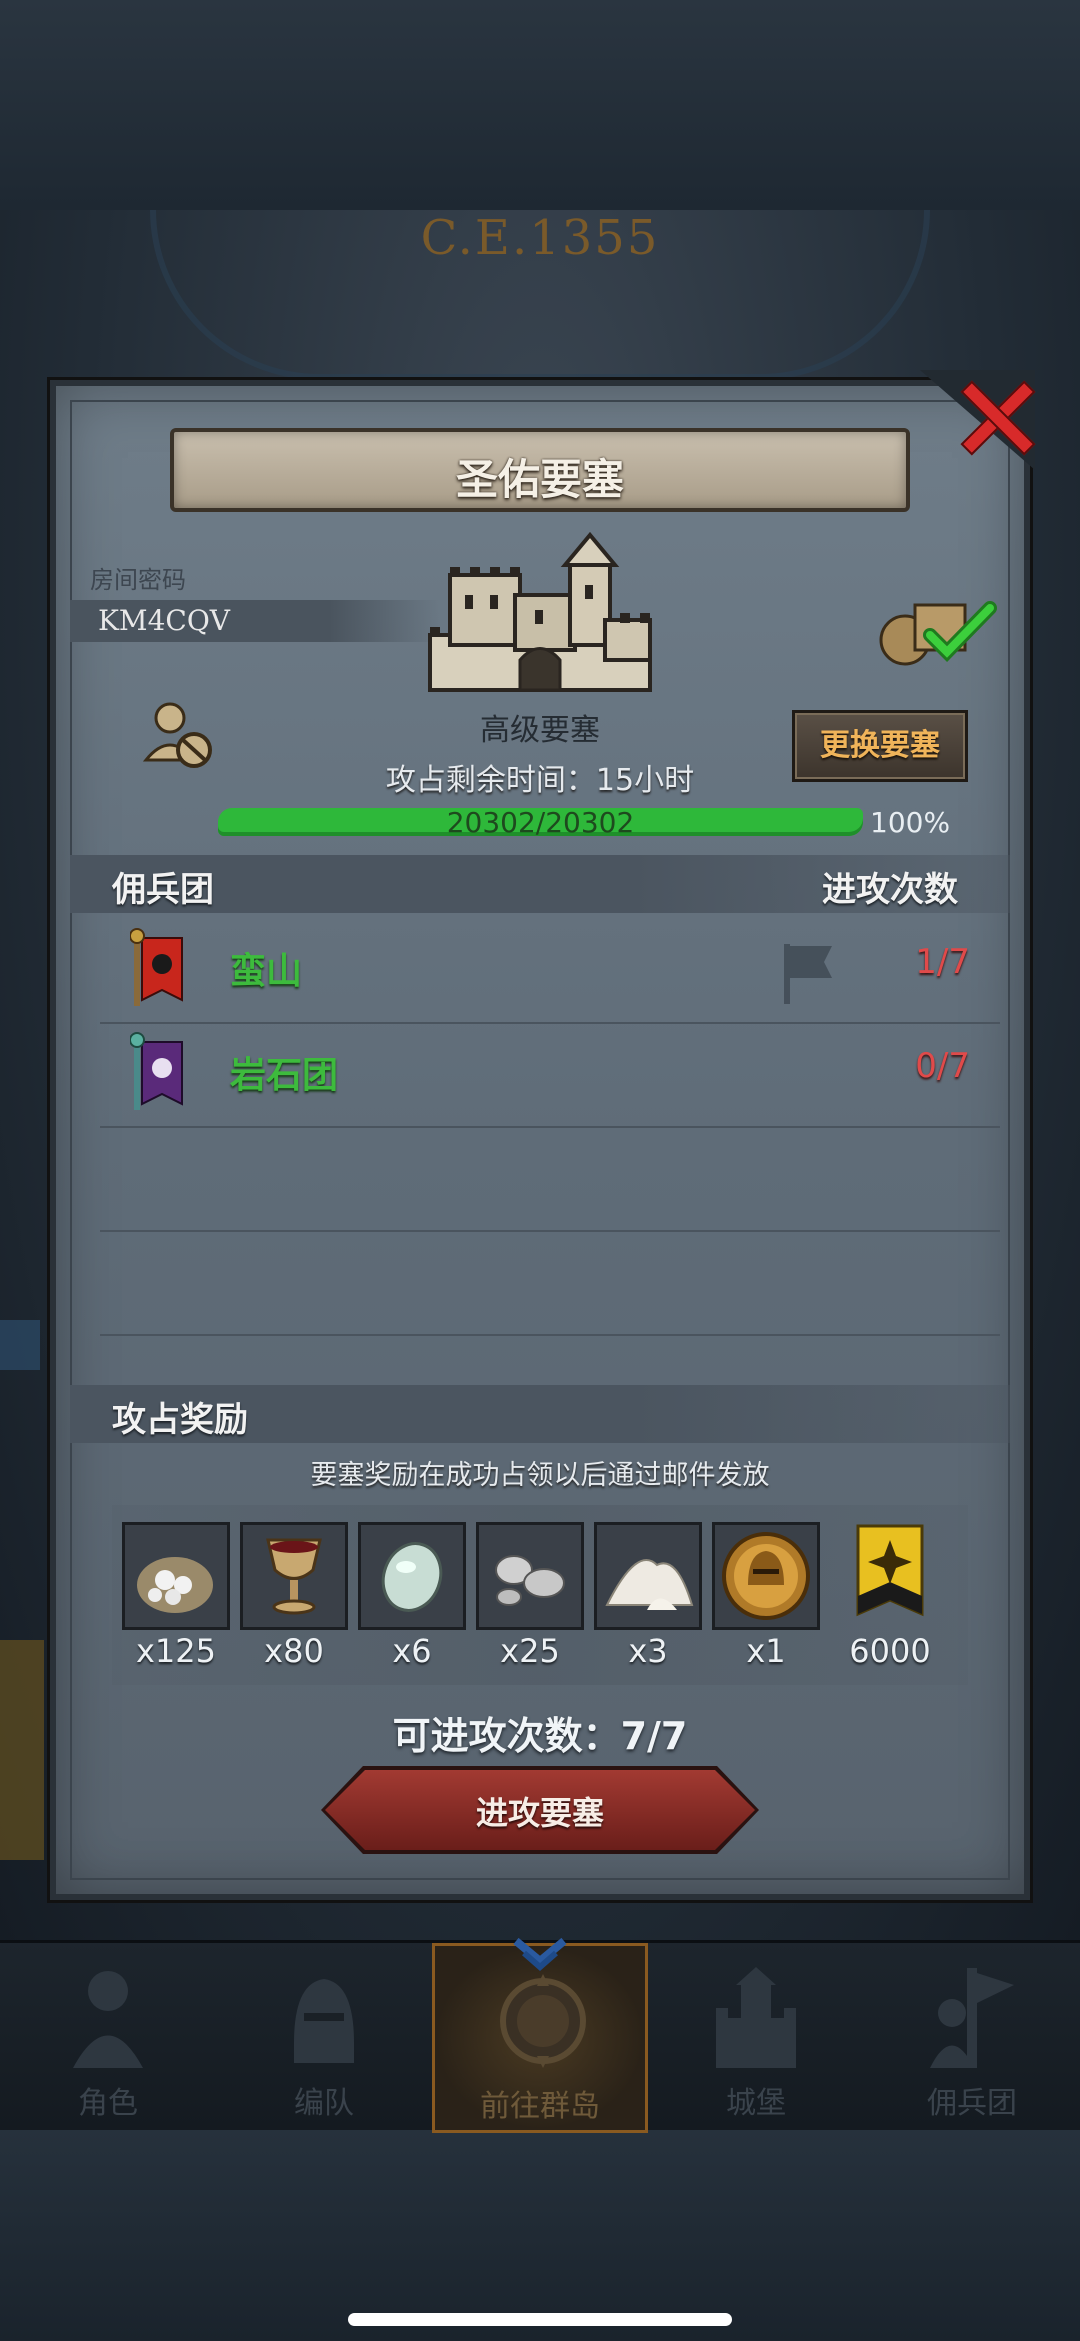 The image size is (1080, 2341). I want to click on reward-qty: x1, so click(766, 1651).